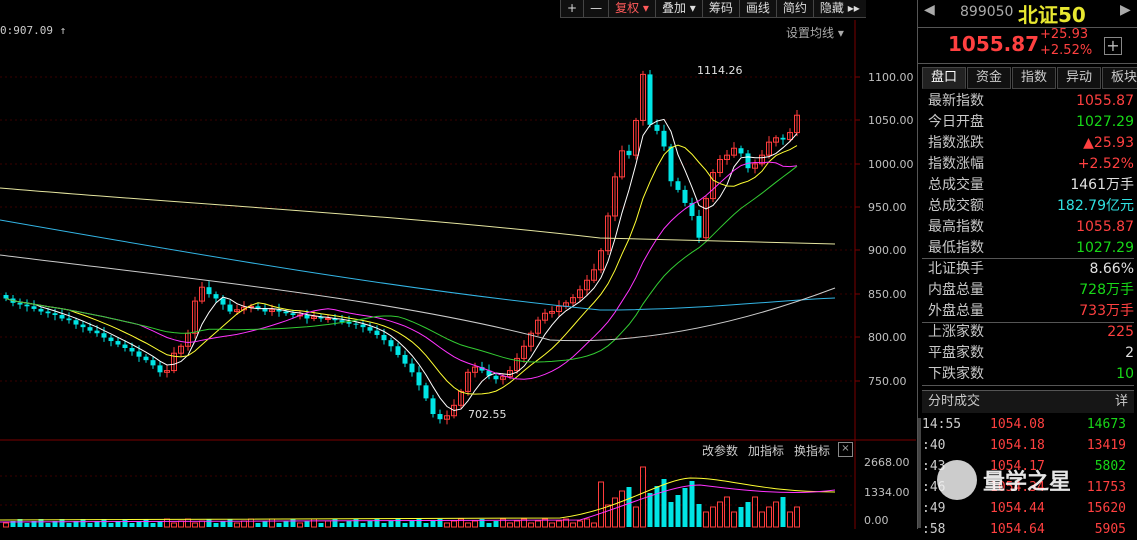 The width and height of the screenshot is (1137, 540). I want to click on tab-bankuai: 板块, so click(1119, 78).